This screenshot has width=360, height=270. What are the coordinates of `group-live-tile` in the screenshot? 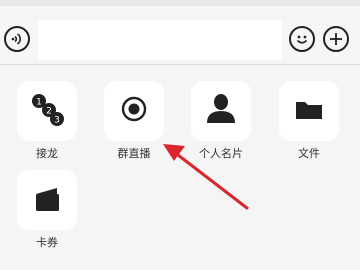 It's located at (134, 111).